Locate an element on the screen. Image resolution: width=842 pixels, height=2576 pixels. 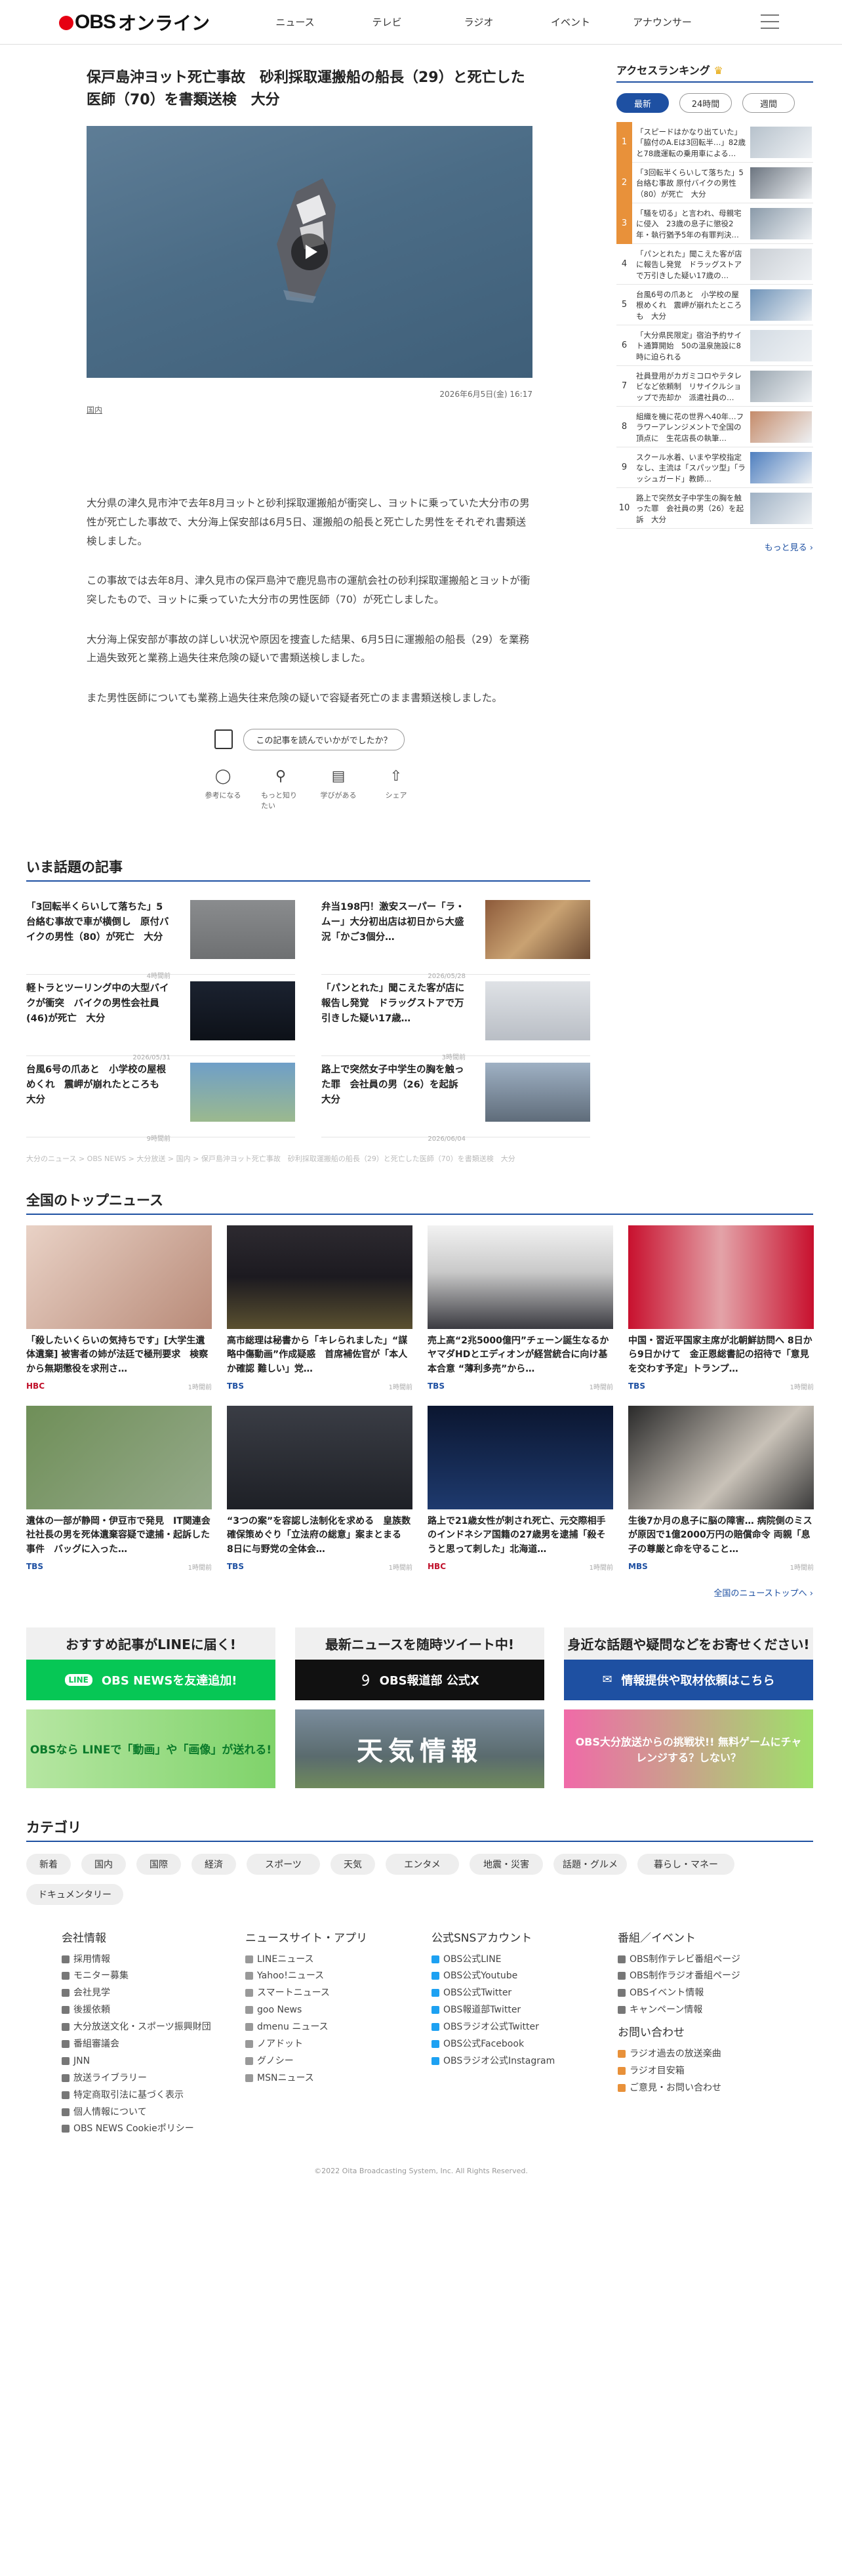
footer-link: 番組審議会 is located at coordinates (153, 2044).